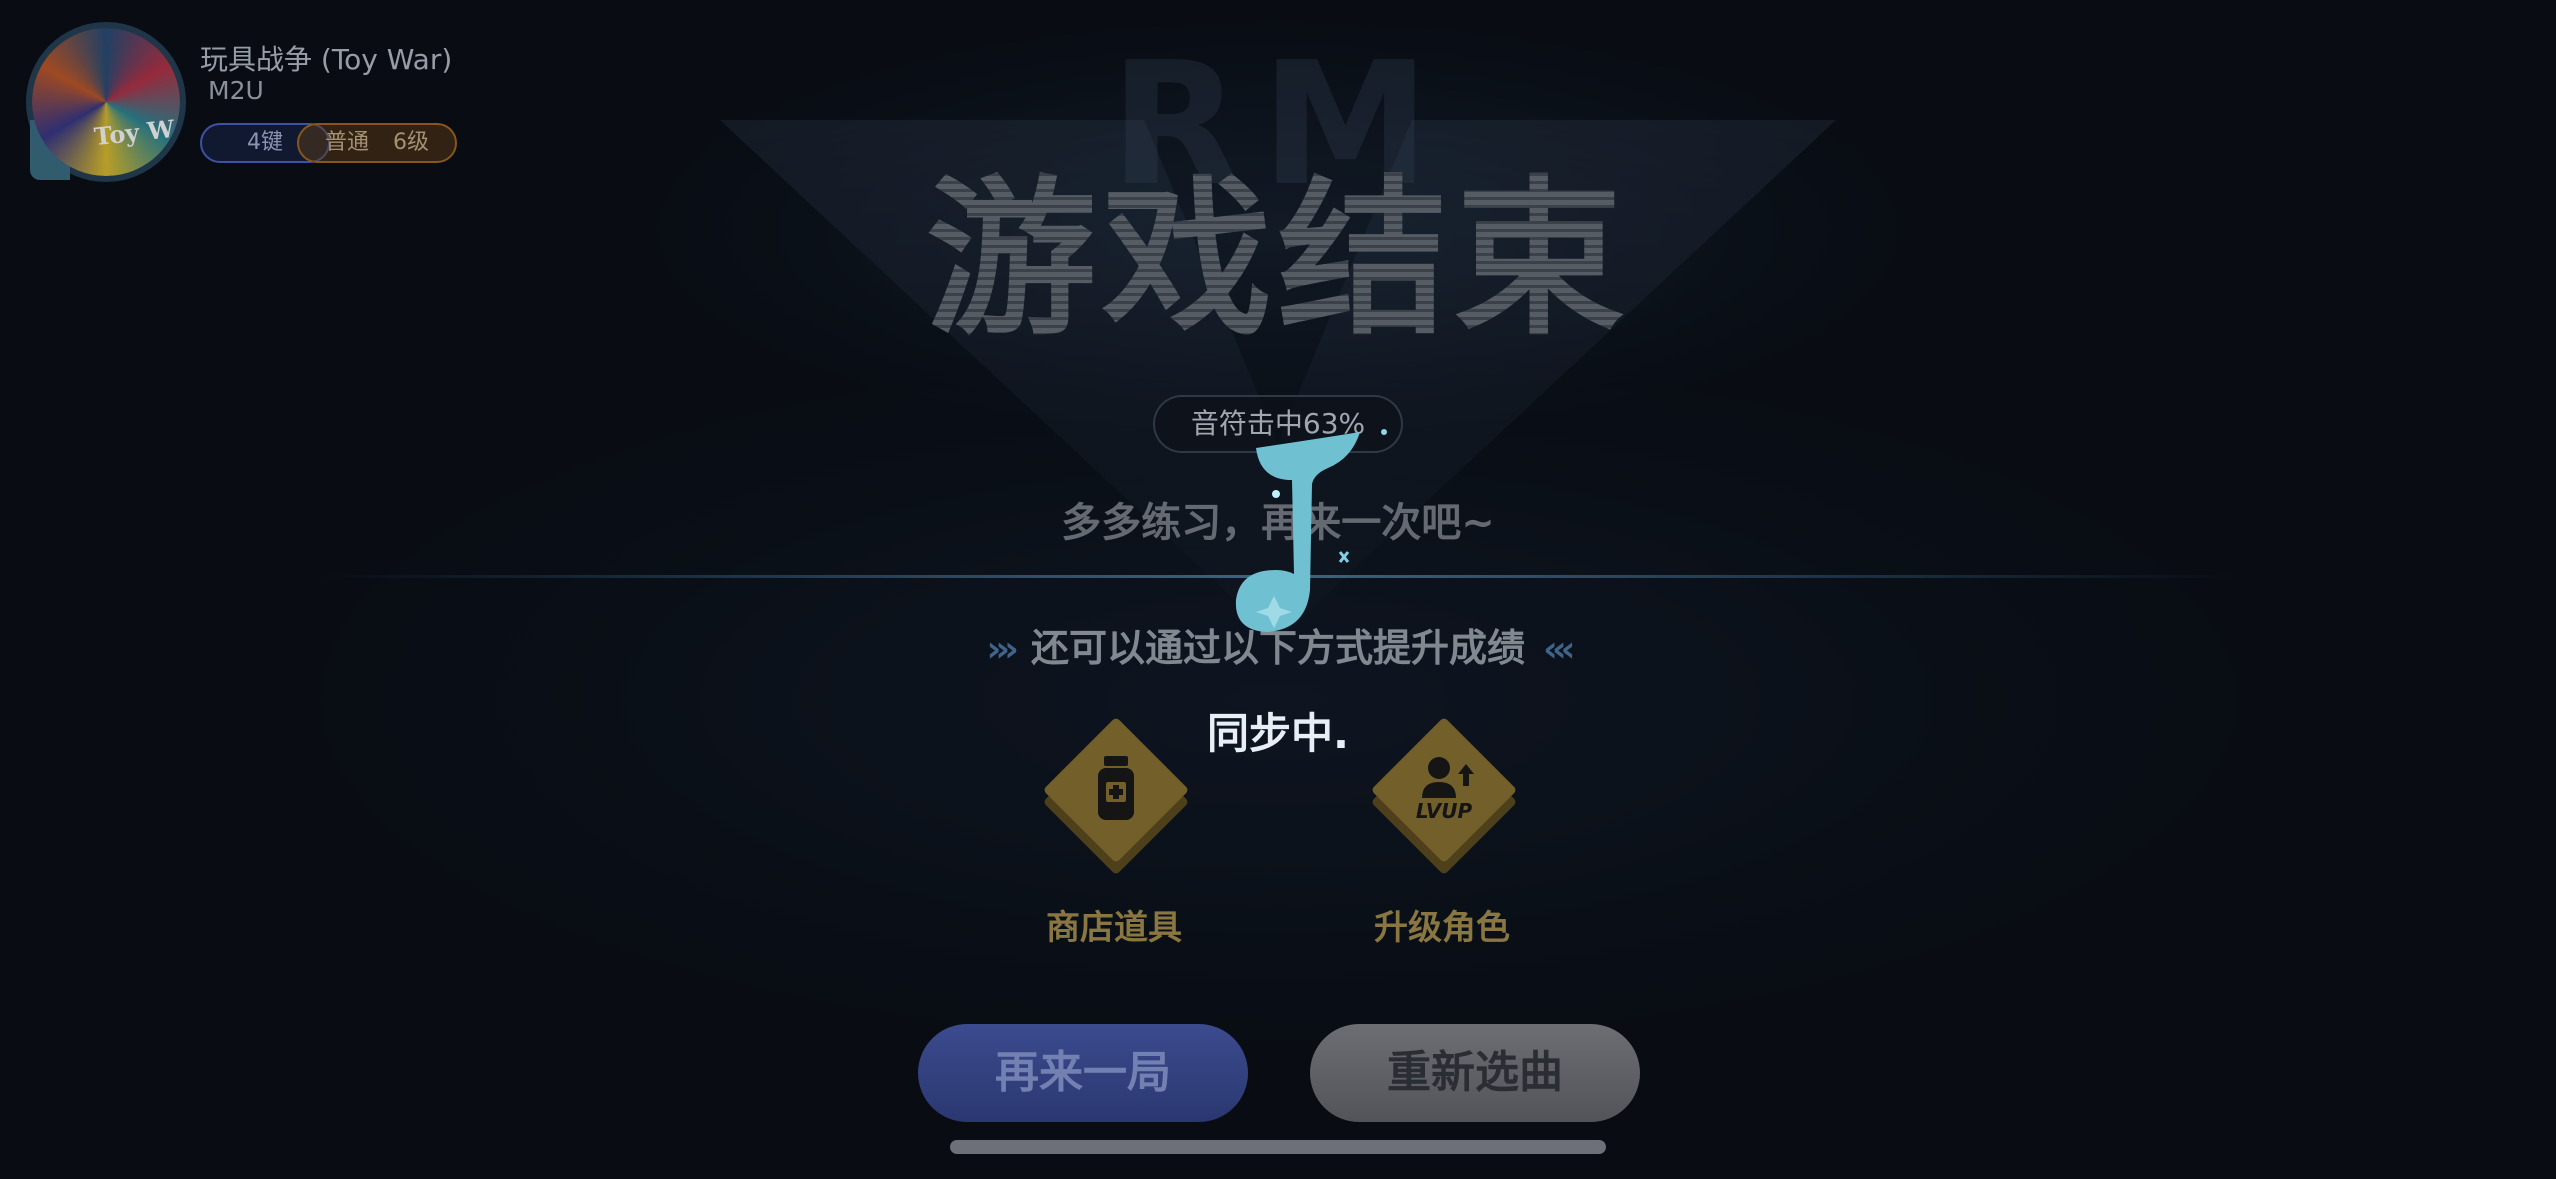 The height and width of the screenshot is (1179, 2556). What do you see at coordinates (1475, 1073) in the screenshot?
I see `reselect-song-button: 重新选曲` at bounding box center [1475, 1073].